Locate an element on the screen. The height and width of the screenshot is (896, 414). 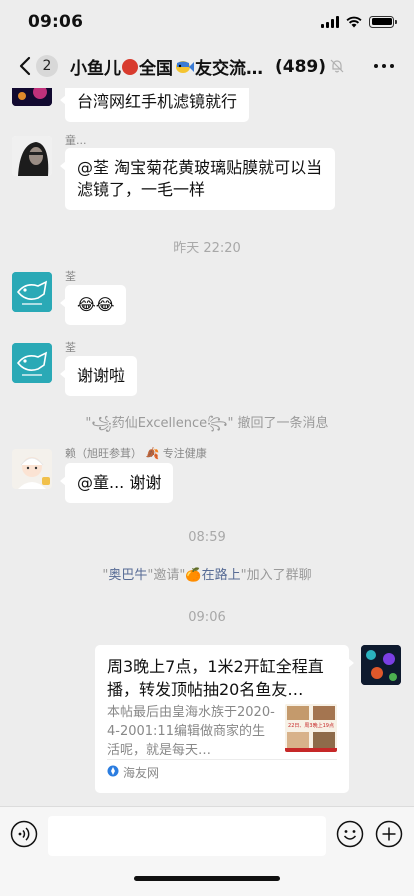
invite-end-text: "加入了群聊 is located at coordinates (276, 575).